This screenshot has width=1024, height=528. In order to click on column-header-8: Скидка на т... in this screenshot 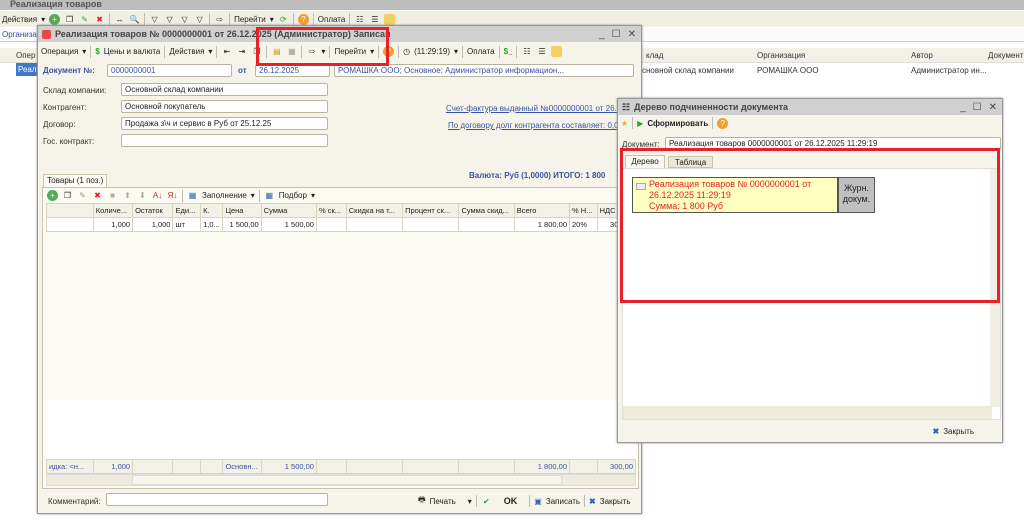, I will do `click(374, 210)`.